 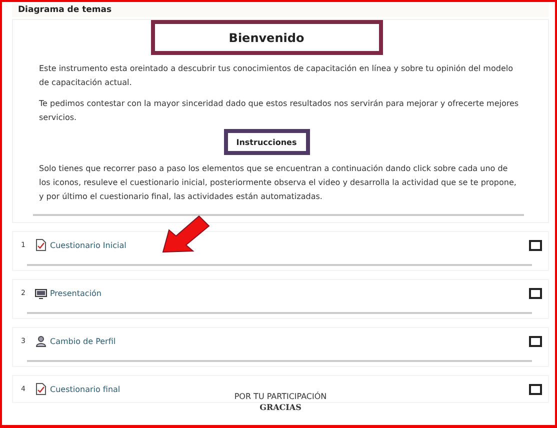 What do you see at coordinates (279, 111) in the screenshot?
I see `intro-paragraph: Te pedimos contestar con la mayor sinceridad dado que estos resultados nos servirán para mejorar y ofrecerte mejores servicios.` at bounding box center [279, 111].